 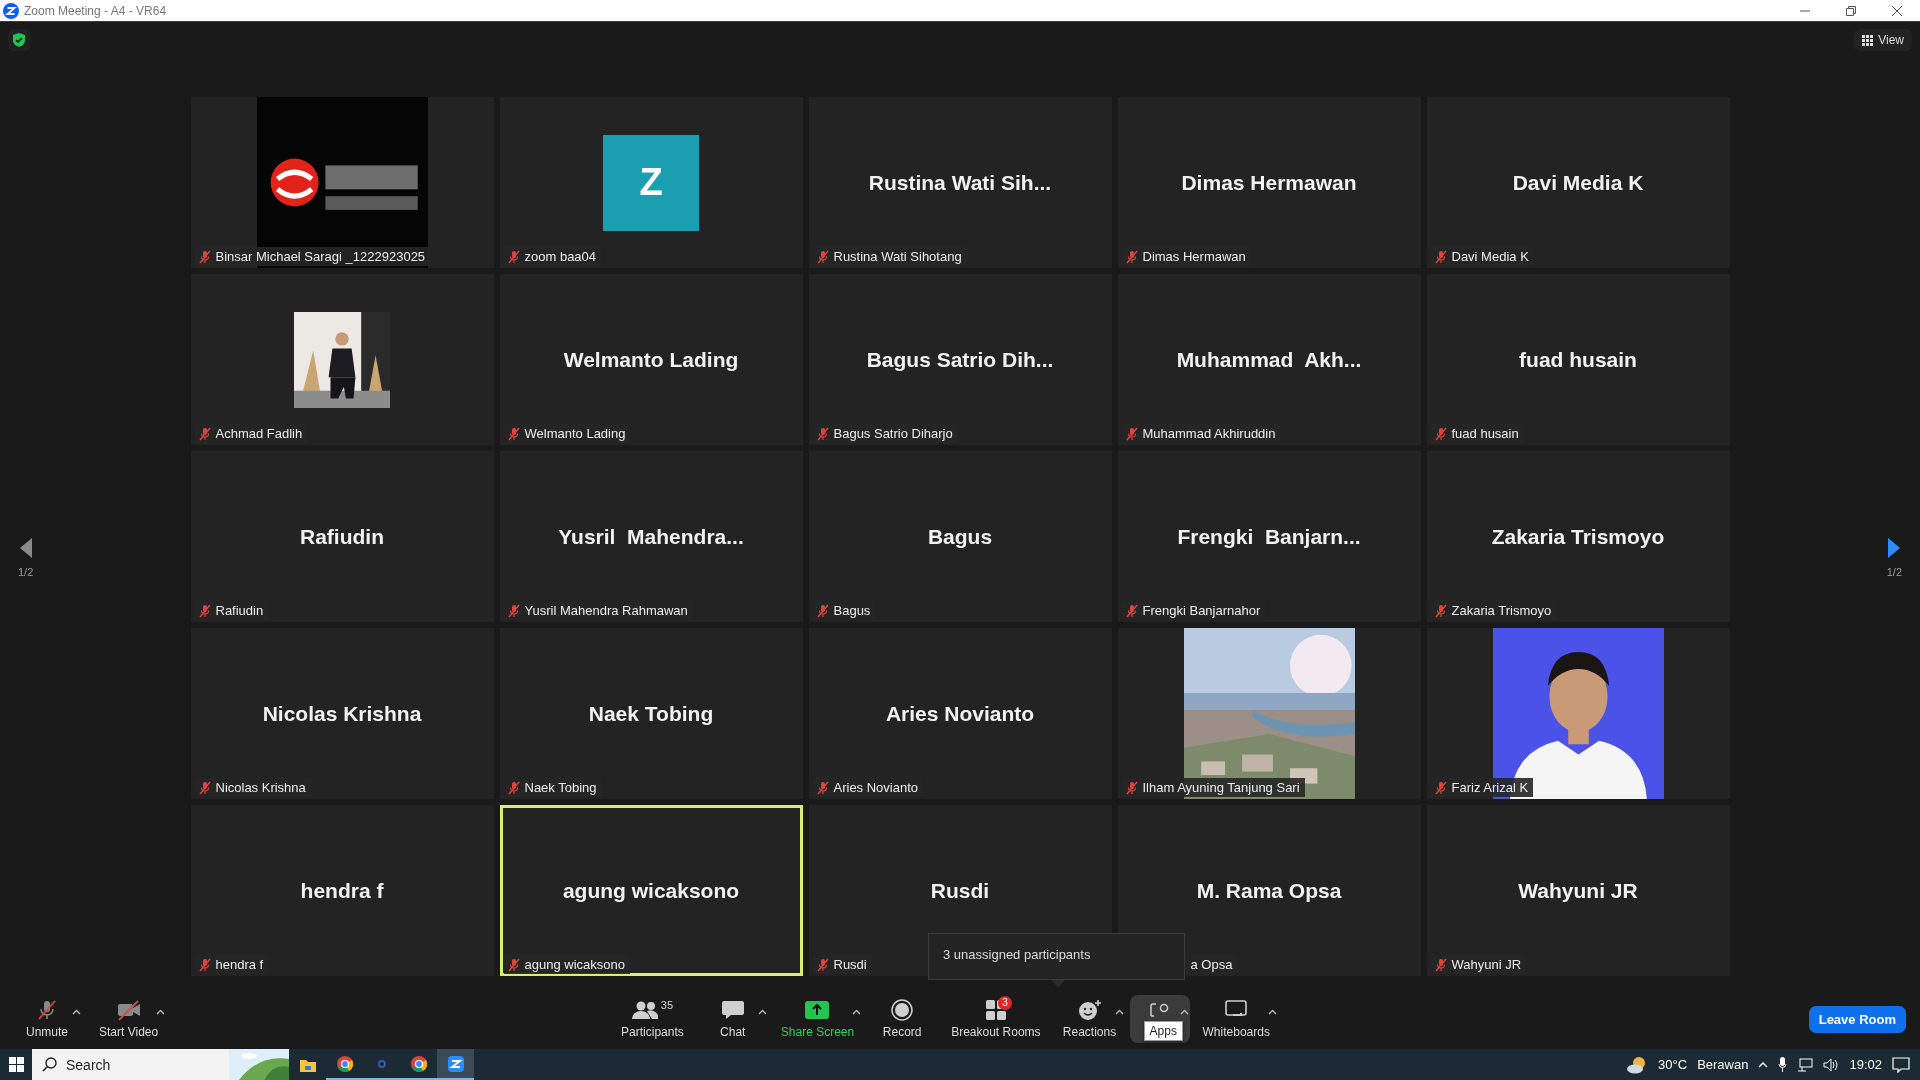 I want to click on participant-name: Davi Media K, so click(x=1578, y=182).